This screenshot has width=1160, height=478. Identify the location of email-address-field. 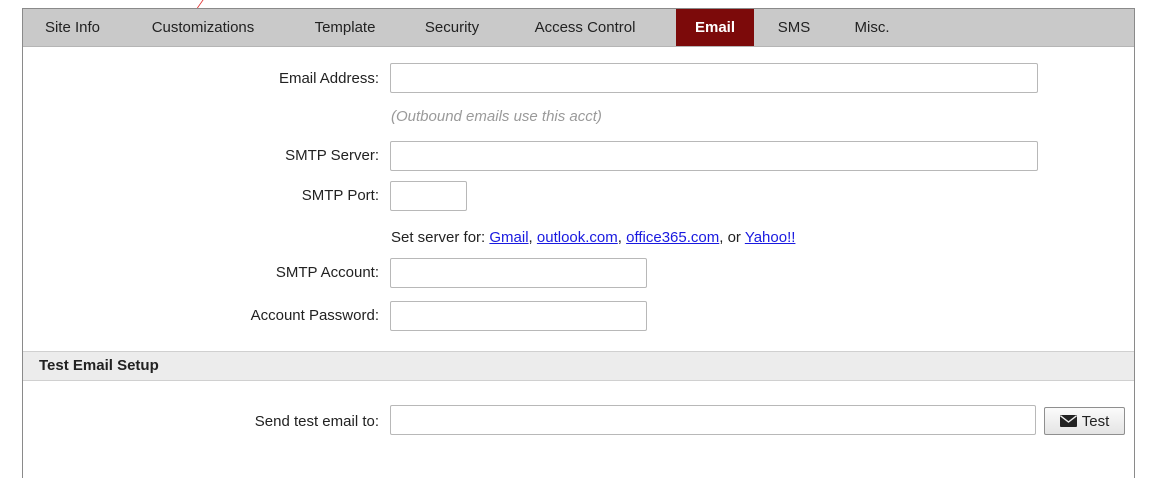
(714, 78).